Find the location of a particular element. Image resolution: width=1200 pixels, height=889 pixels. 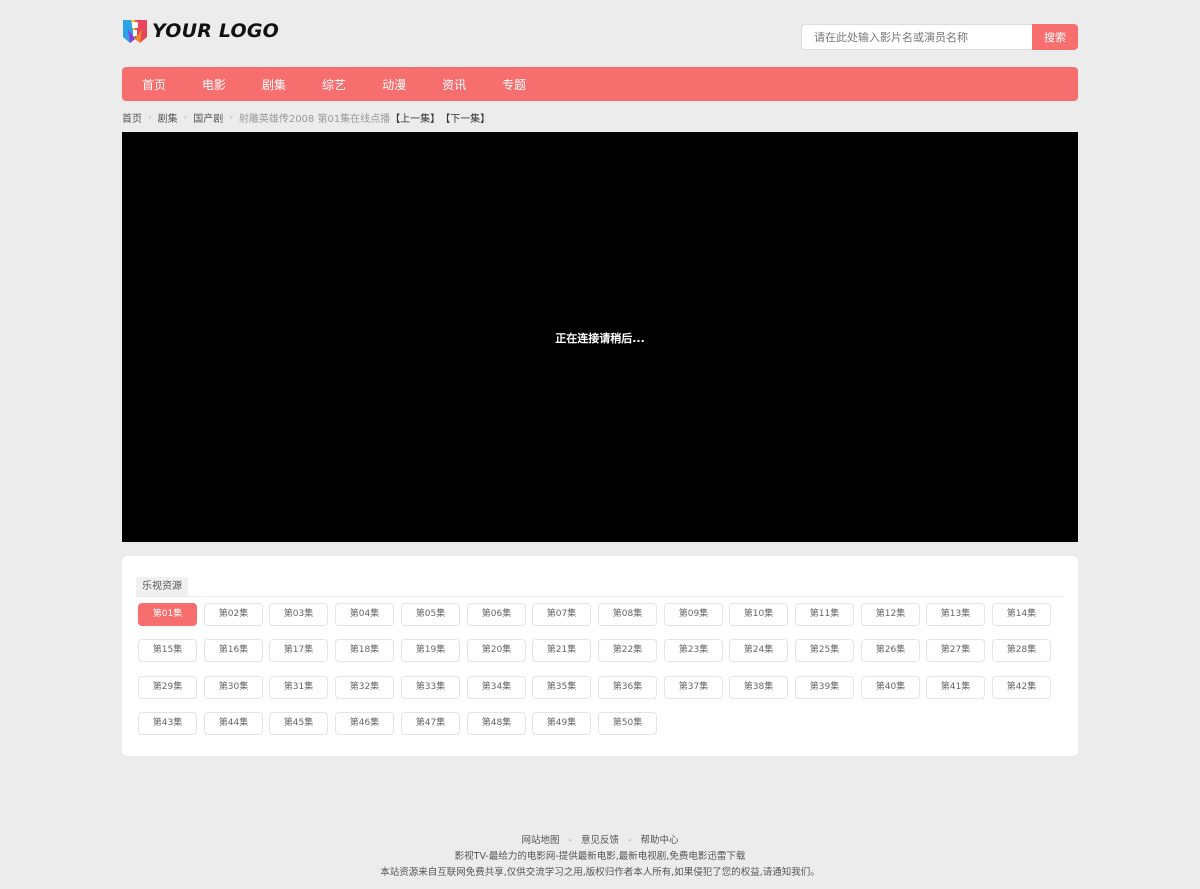

episode-button: 第36集 is located at coordinates (627, 687).